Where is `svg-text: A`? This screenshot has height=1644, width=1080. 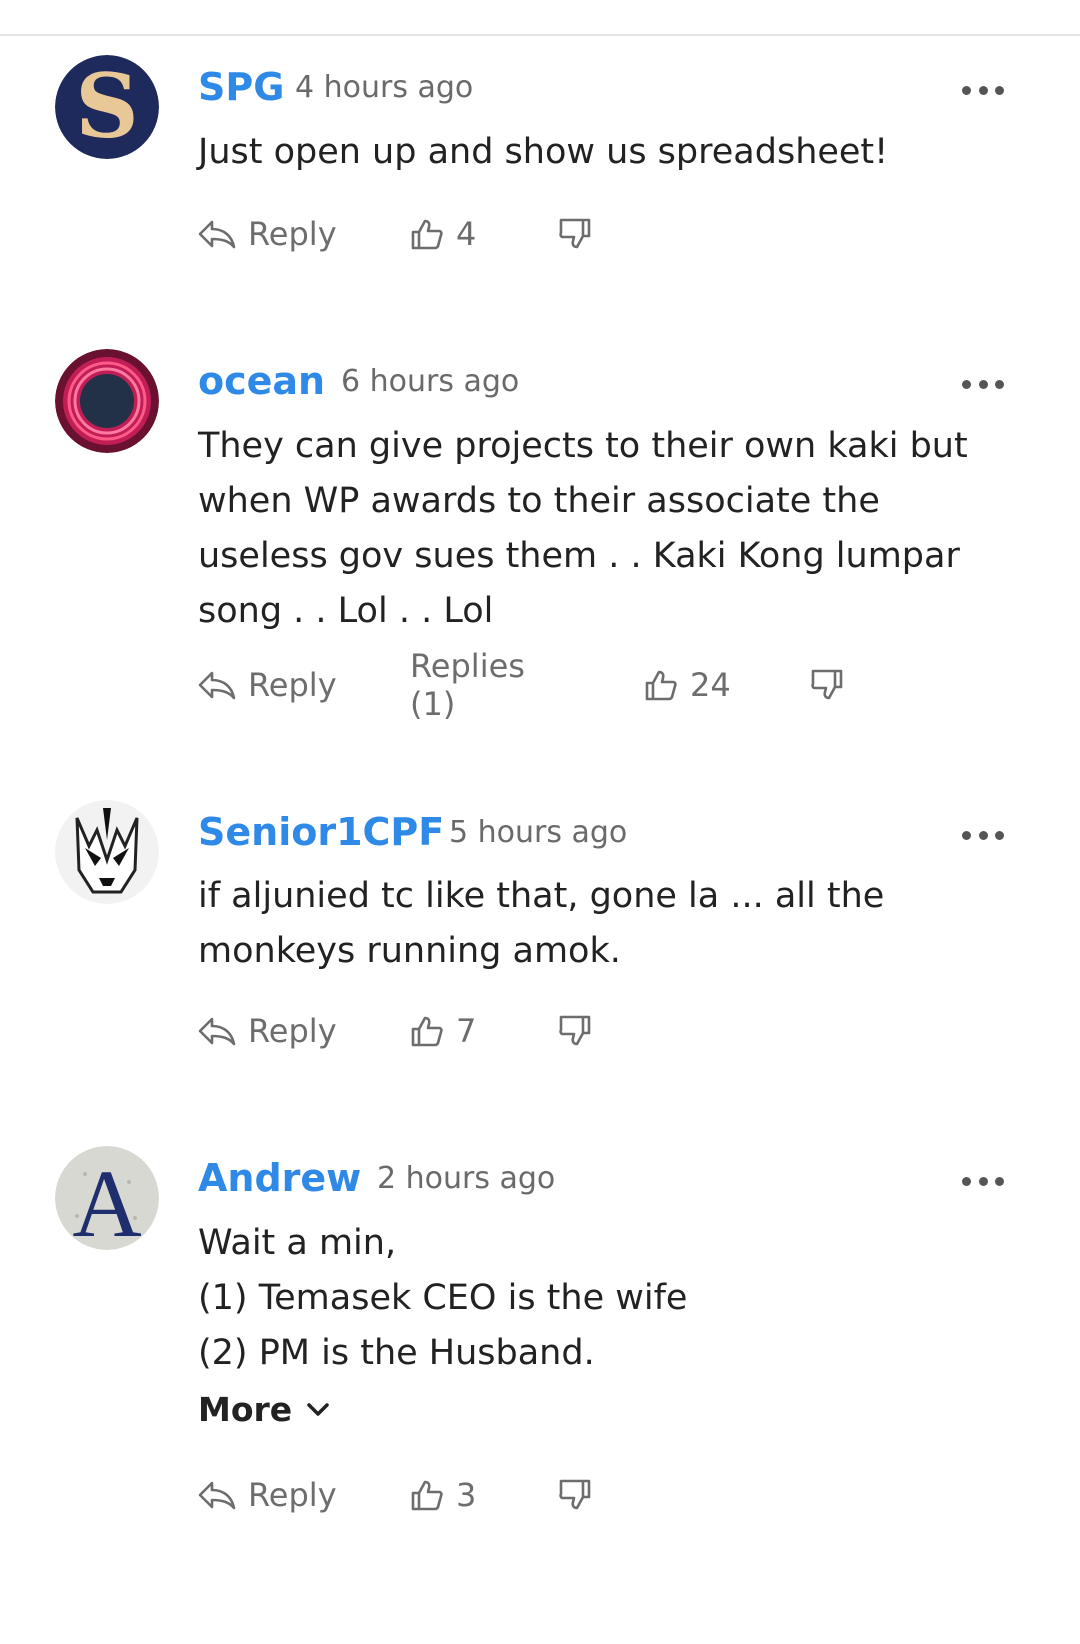 svg-text: A is located at coordinates (106, 1200).